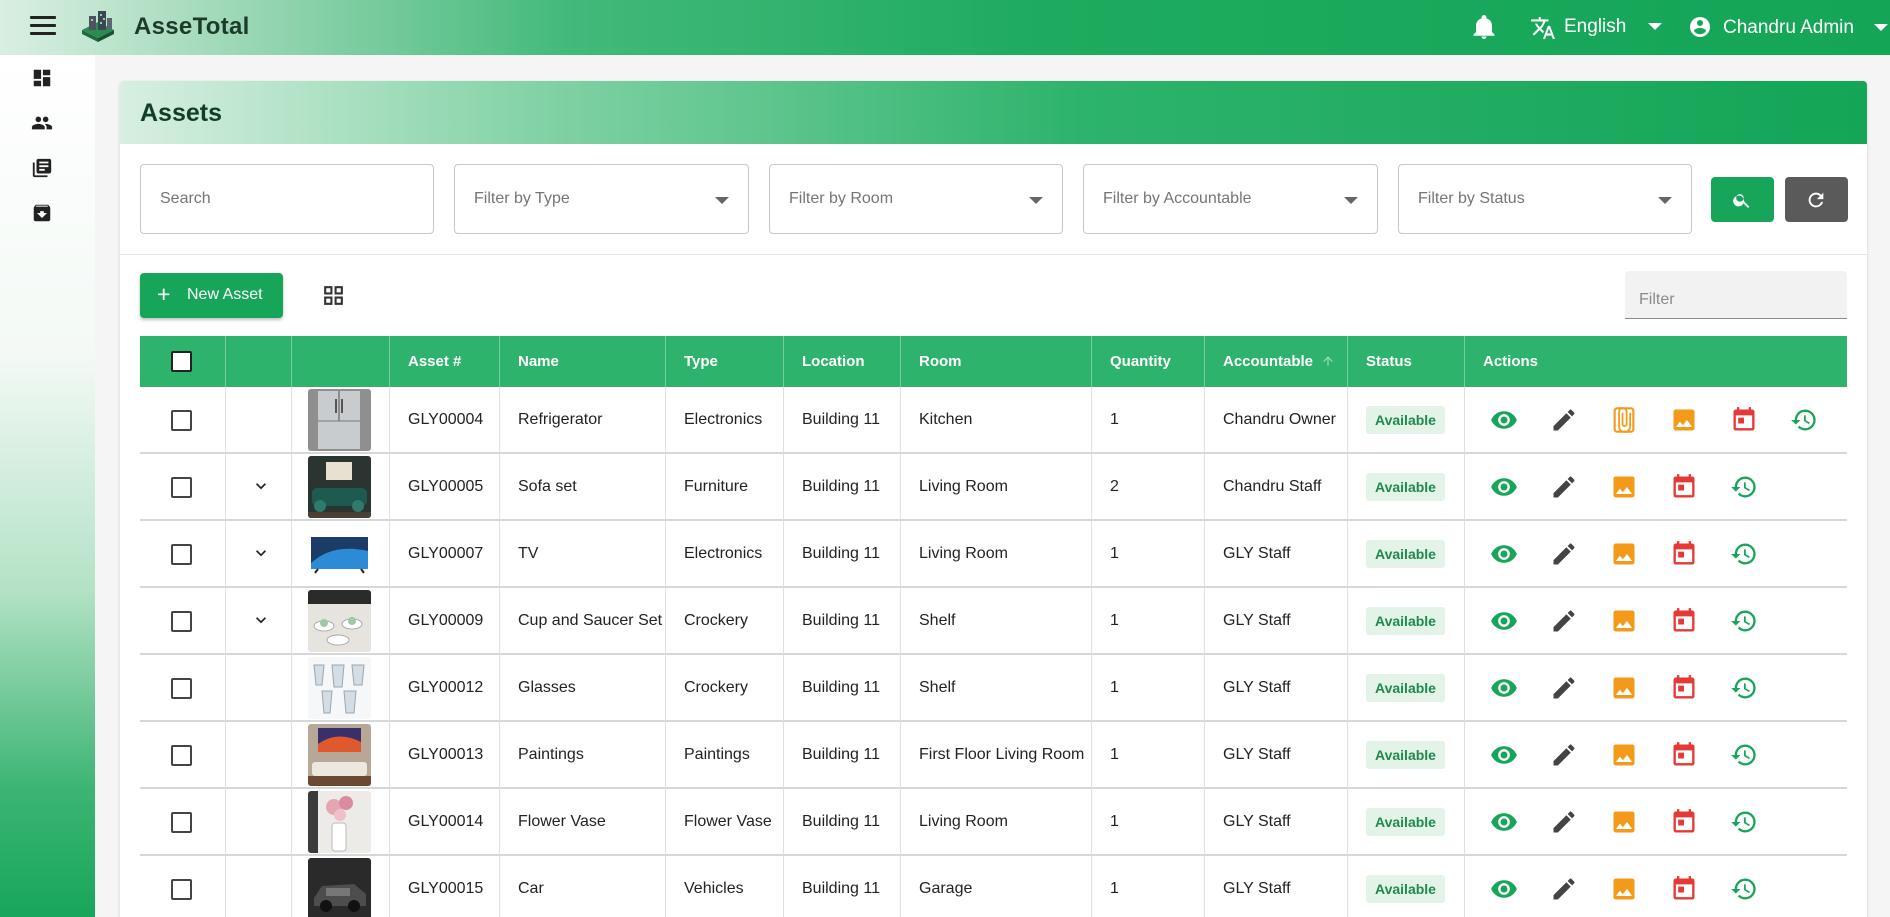 The image size is (1890, 917). I want to click on user-menu: Chandru Admin, so click(1788, 28).